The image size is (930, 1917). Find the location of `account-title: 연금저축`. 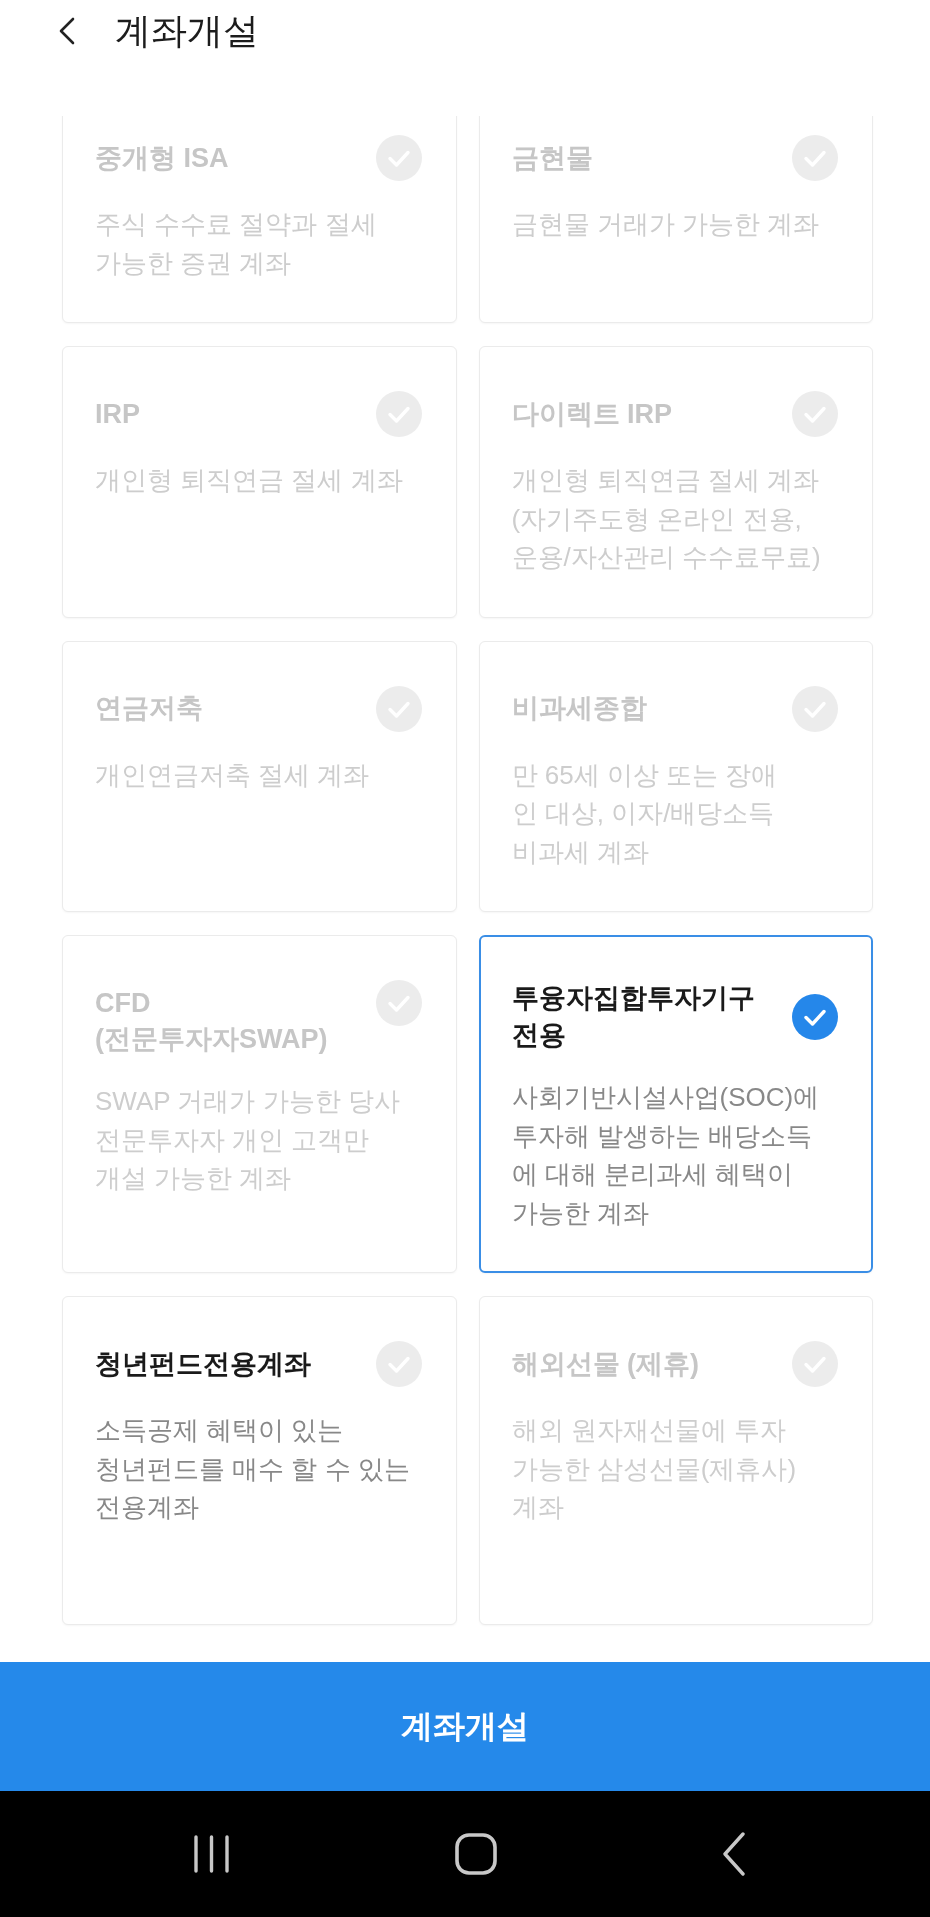

account-title: 연금저축 is located at coordinates (149, 708).